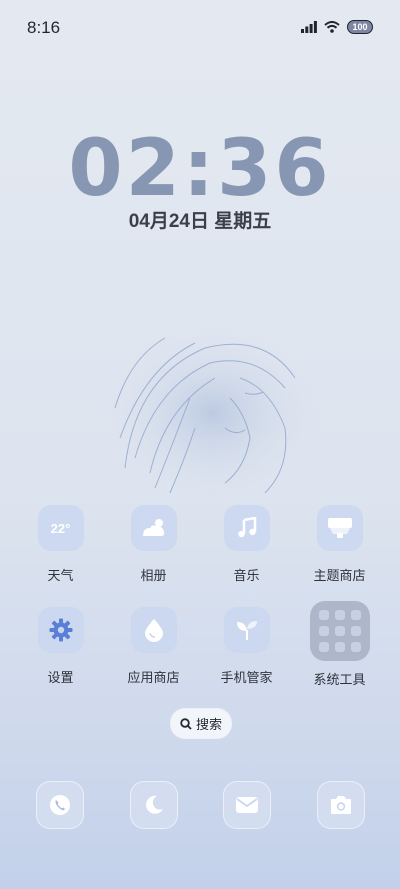 The width and height of the screenshot is (400, 889). Describe the element at coordinates (153, 575) in the screenshot. I see `app-label: 相册` at that location.